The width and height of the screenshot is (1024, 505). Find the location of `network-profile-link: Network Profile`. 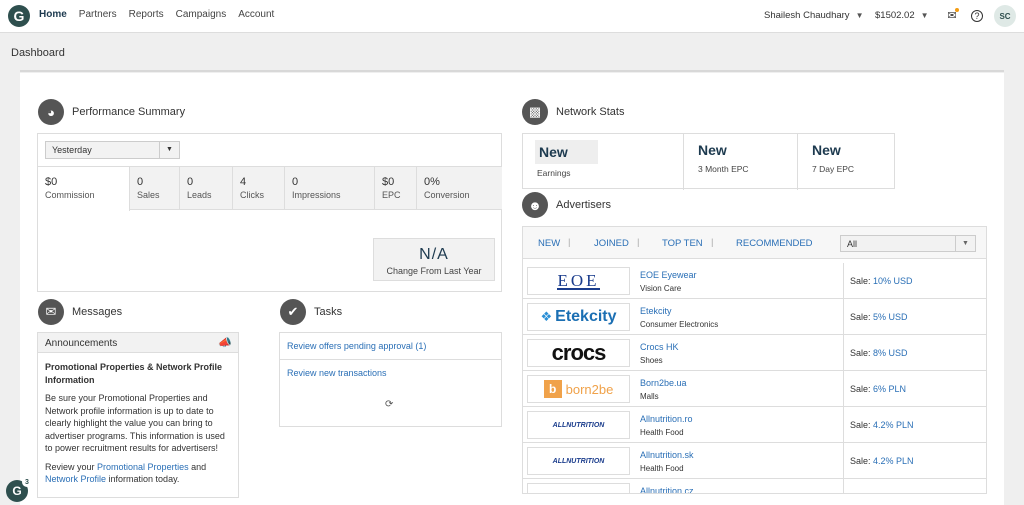

network-profile-link: Network Profile is located at coordinates (75, 479).